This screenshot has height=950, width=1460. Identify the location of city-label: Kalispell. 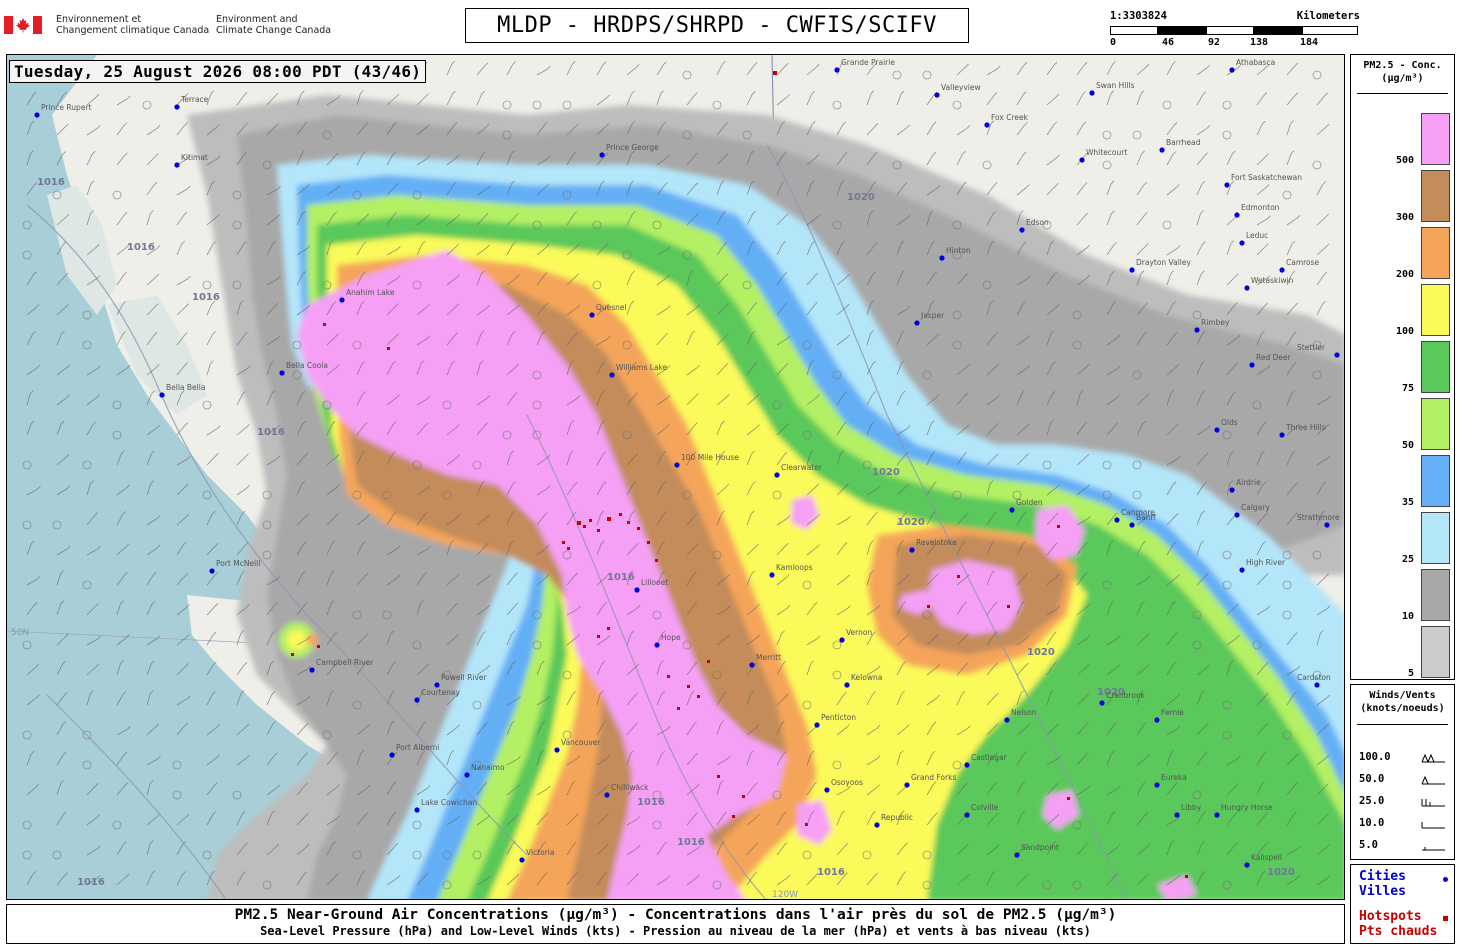
(1266, 857).